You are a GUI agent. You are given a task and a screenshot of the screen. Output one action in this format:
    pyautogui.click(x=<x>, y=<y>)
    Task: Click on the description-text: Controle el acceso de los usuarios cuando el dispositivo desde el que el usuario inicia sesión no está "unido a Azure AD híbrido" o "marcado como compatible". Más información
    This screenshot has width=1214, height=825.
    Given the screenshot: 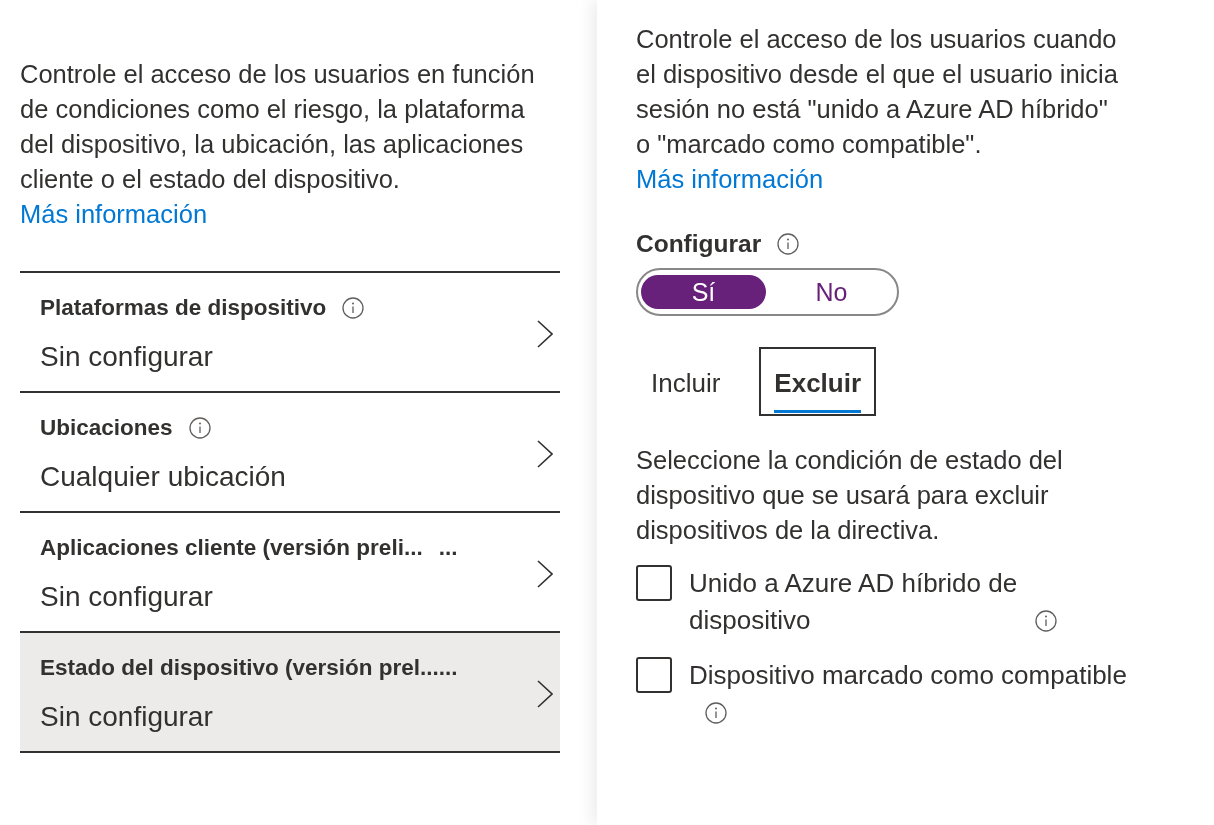 What is the action you would take?
    pyautogui.click(x=877, y=109)
    